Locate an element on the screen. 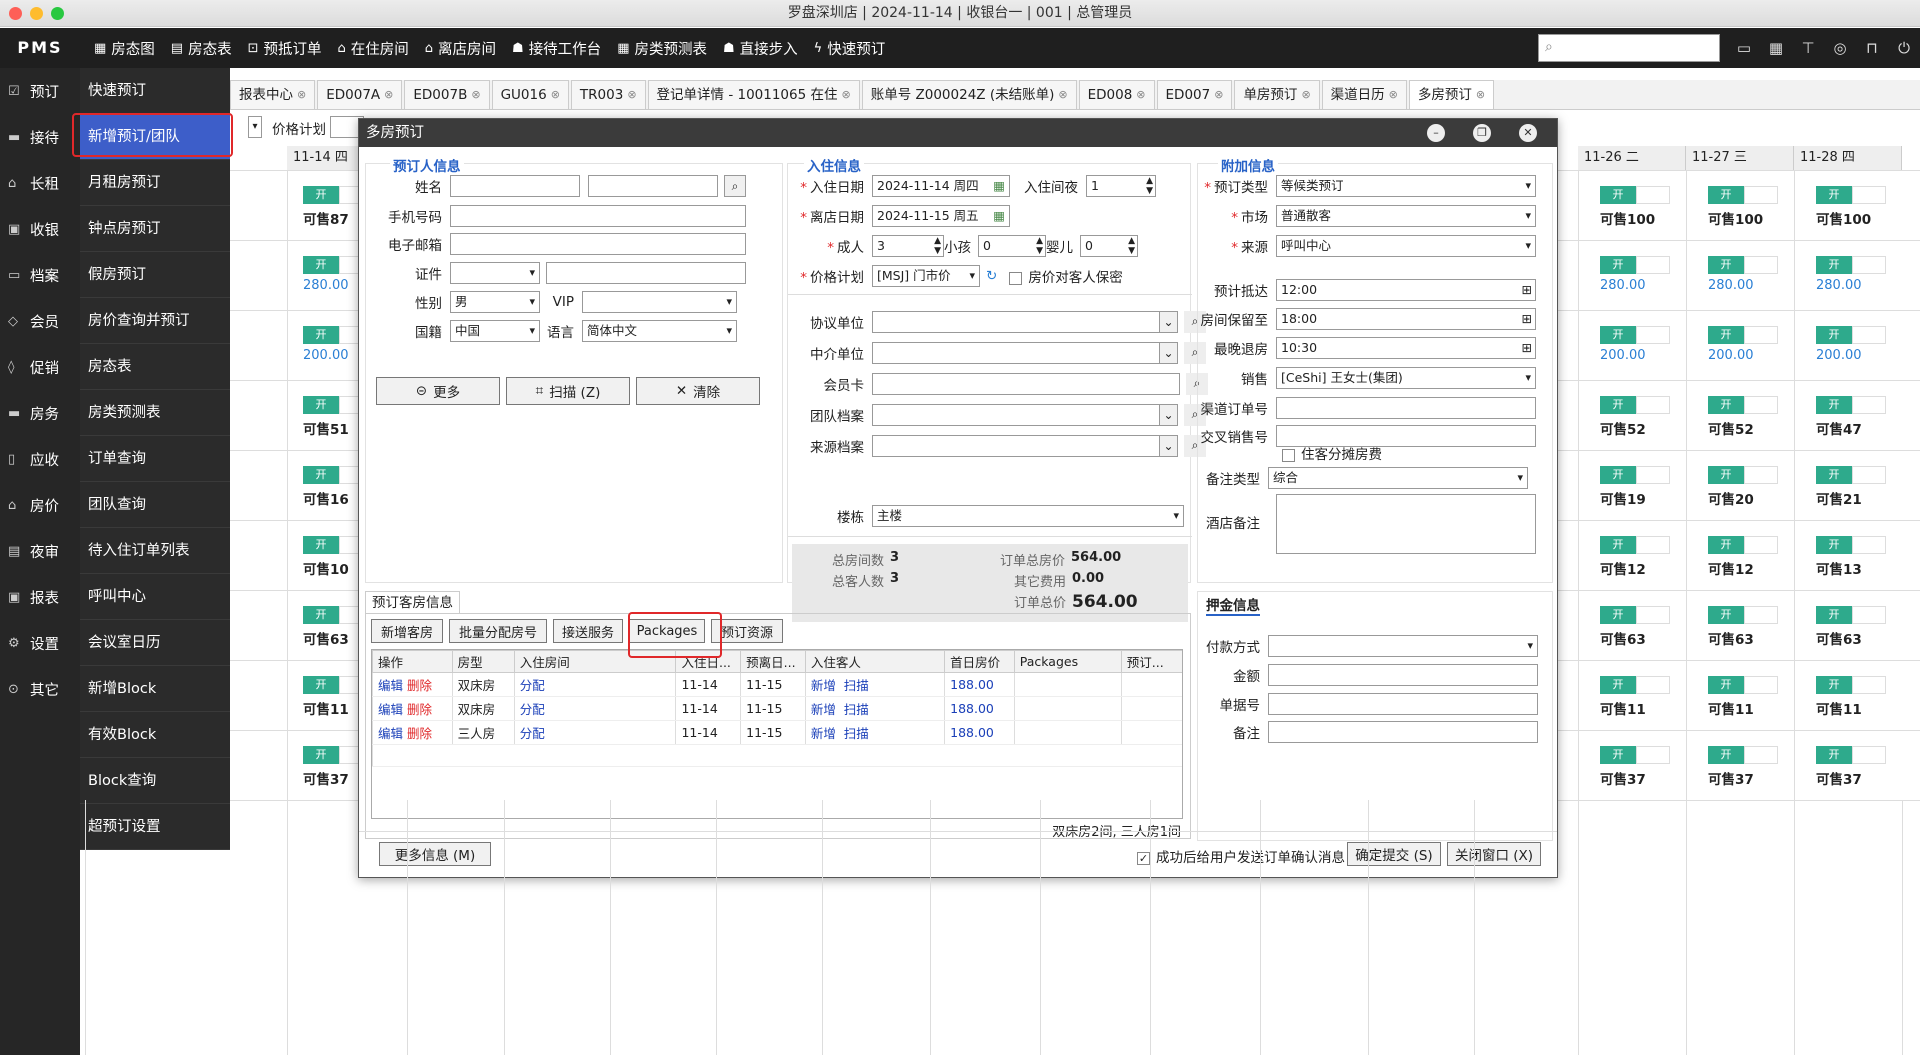 Image resolution: width=1920 pixels, height=1055 pixels. sales-select: [CeShi] 王女士(集团) is located at coordinates (1406, 378).